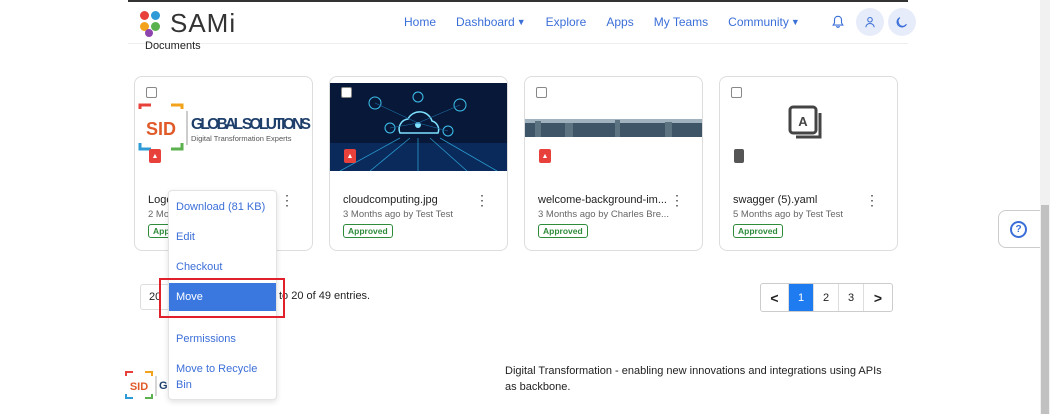 This screenshot has width=1050, height=414. I want to click on entries-summary: to 20 of 49 entries., so click(325, 296).